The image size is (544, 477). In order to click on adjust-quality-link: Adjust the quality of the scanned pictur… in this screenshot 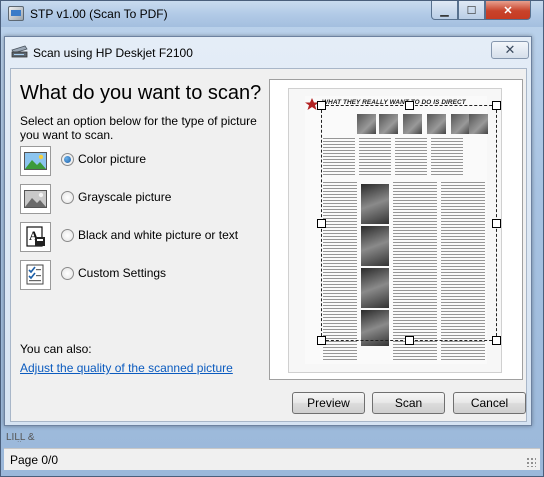, I will do `click(126, 368)`.